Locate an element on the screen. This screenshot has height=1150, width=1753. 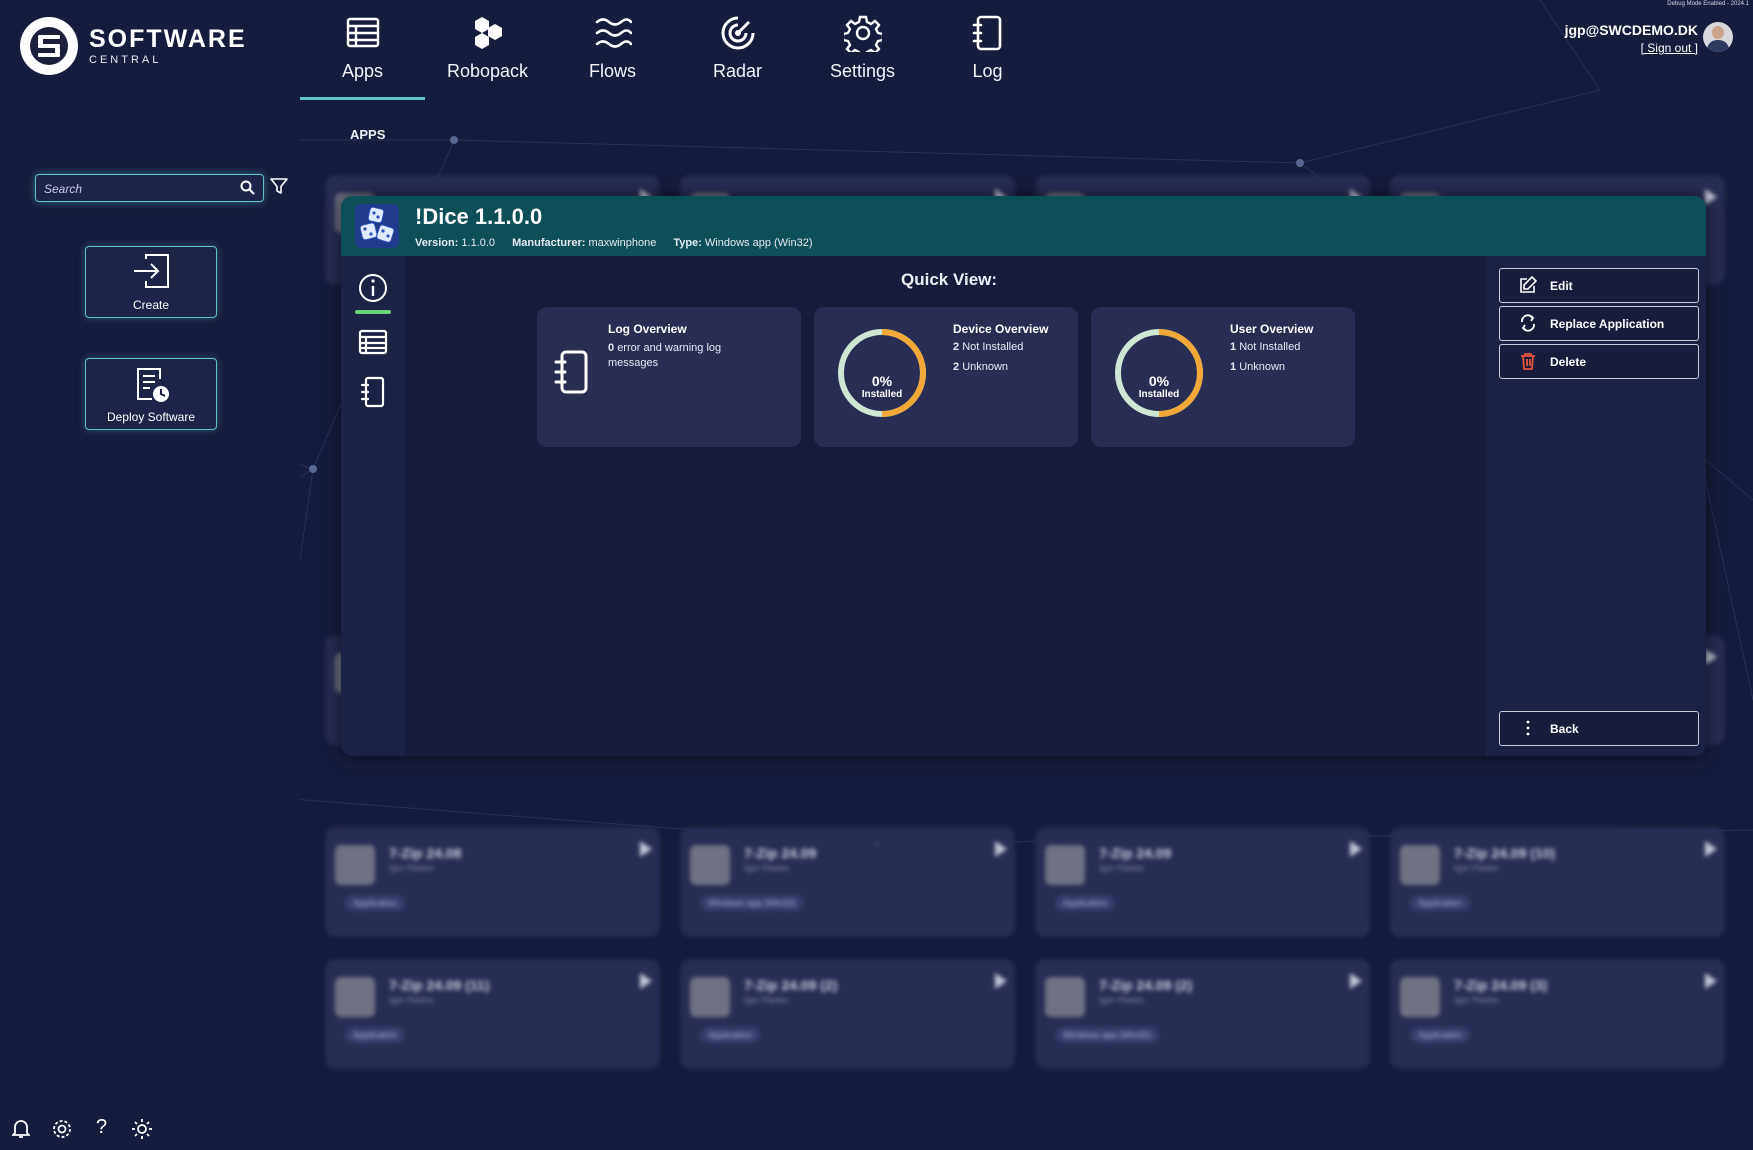
apps-icon is located at coordinates (373, 342).